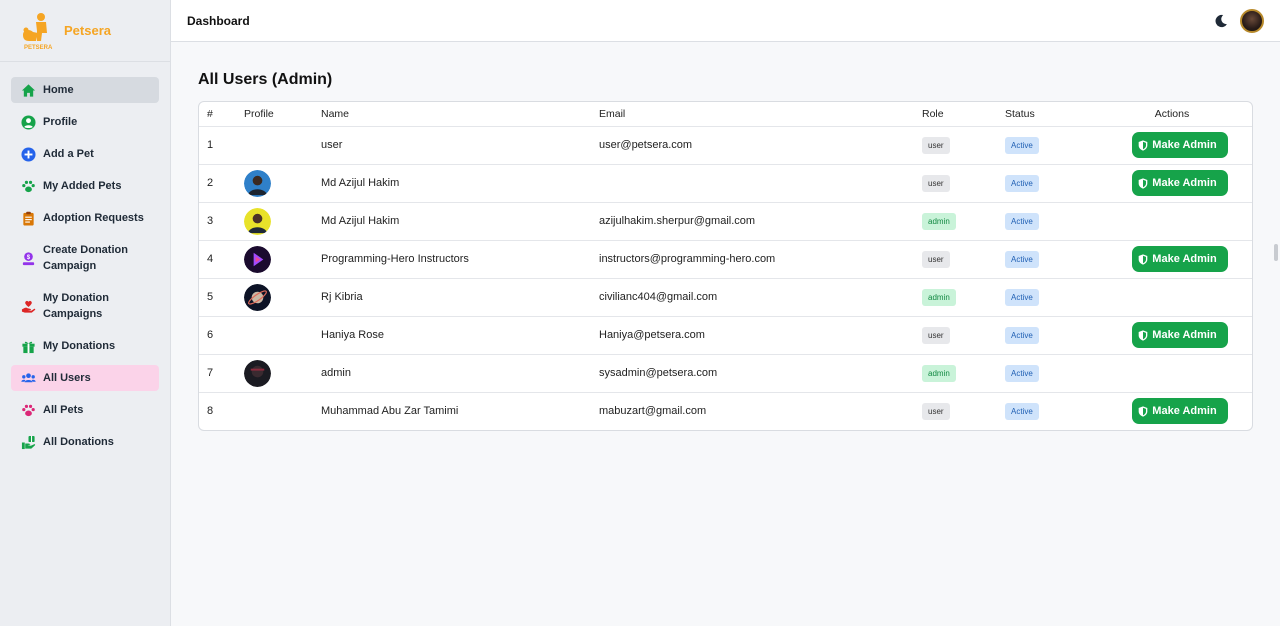  What do you see at coordinates (87, 30) in the screenshot?
I see `brand-name: Petsera` at bounding box center [87, 30].